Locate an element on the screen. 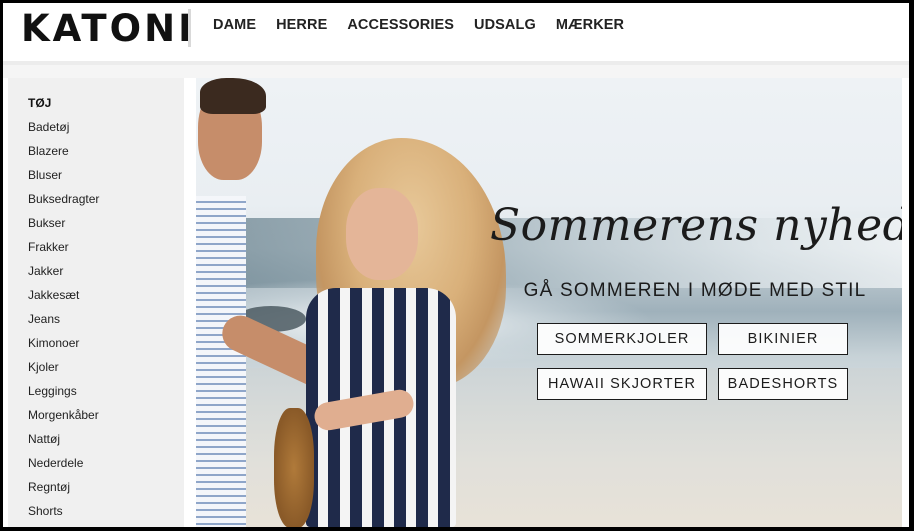  sidebar-item-badetoj: Badetøj is located at coordinates (63, 132).